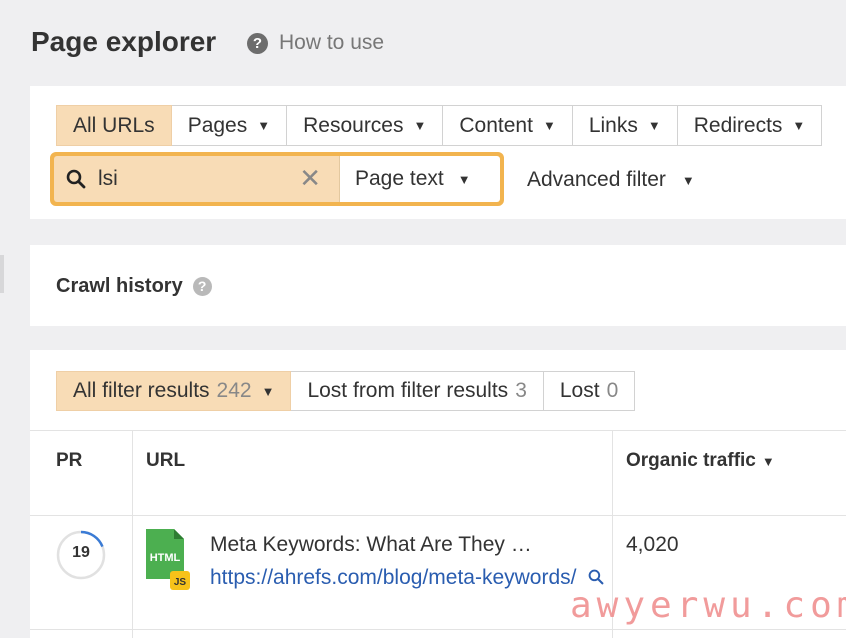  I want to click on file-type-label: HTML, so click(165, 558).